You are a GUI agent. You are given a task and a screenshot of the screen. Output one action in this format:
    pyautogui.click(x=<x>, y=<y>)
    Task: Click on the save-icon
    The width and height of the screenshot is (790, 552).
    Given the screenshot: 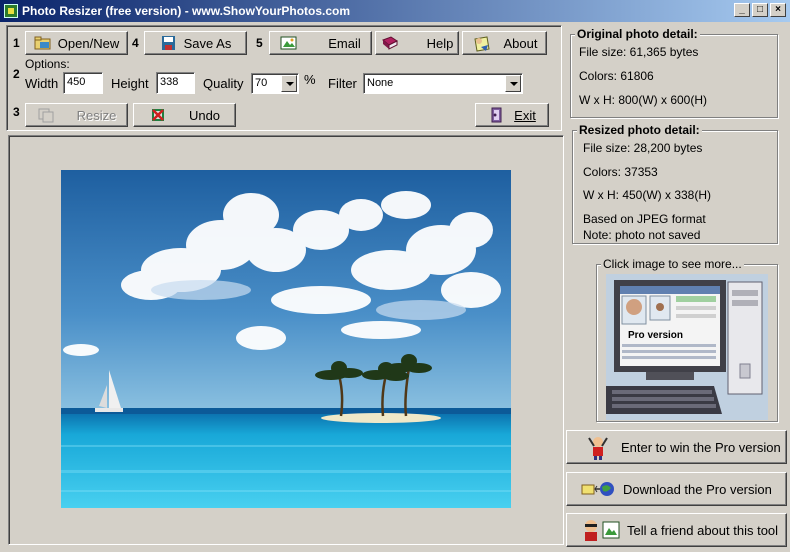 What is the action you would take?
    pyautogui.click(x=169, y=43)
    